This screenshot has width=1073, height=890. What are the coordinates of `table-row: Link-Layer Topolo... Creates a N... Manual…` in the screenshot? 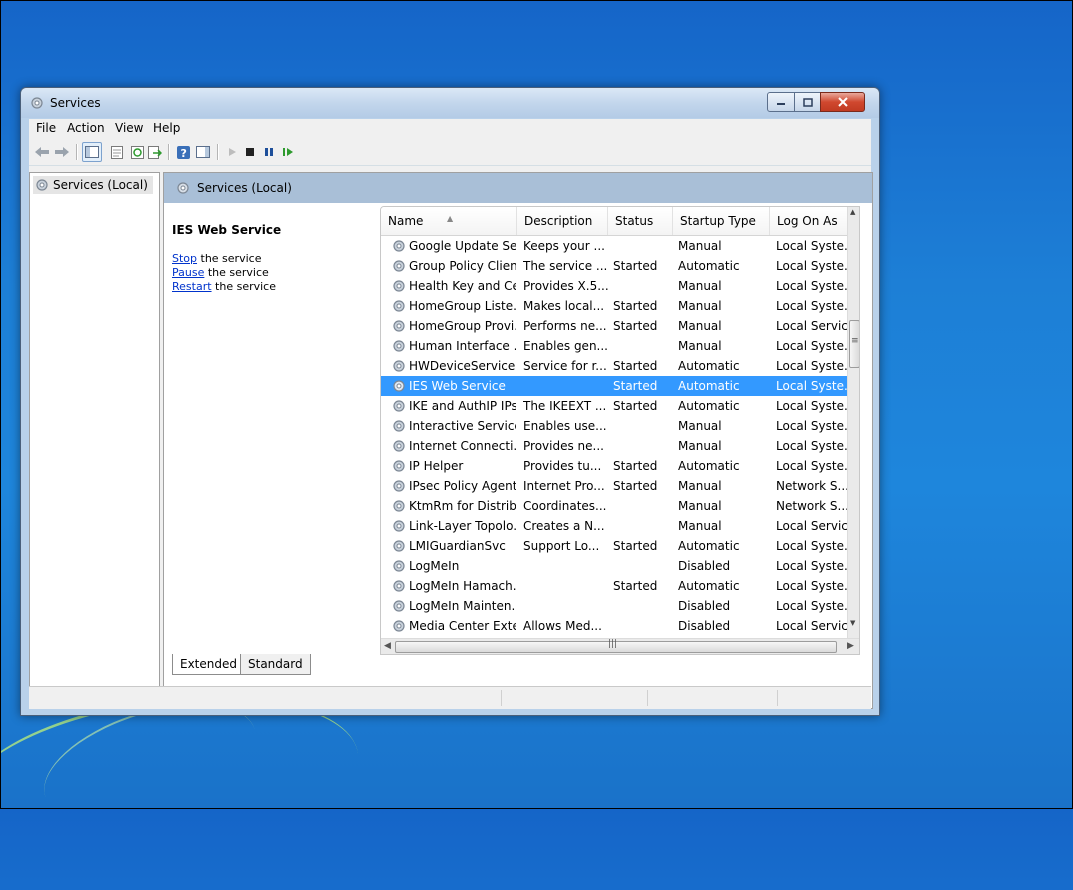 It's located at (614, 526).